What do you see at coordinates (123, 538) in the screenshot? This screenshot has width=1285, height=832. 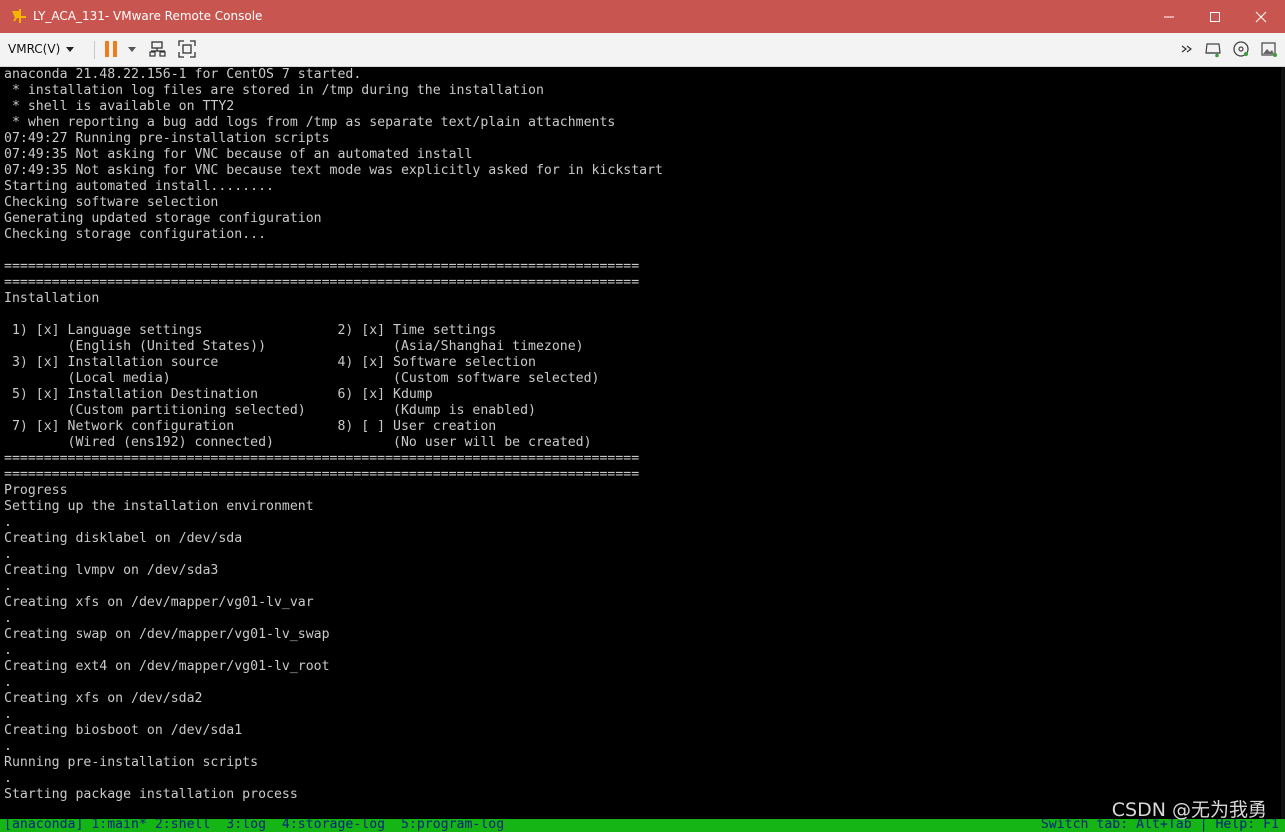 I see `console-line: Creating disklabel on /dev/sda` at bounding box center [123, 538].